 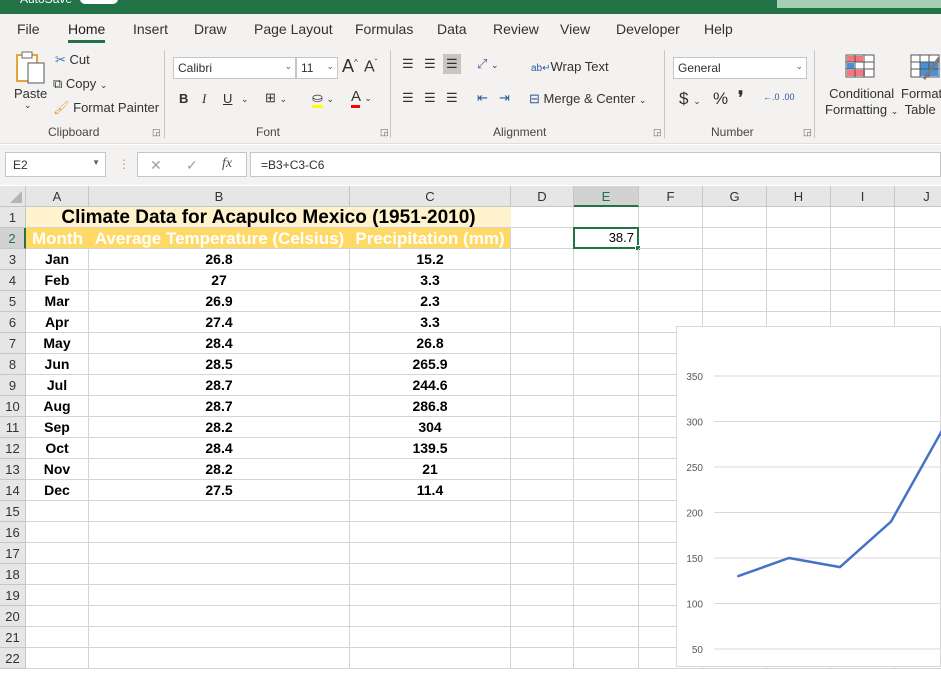 I want to click on cell-b15, so click(x=219, y=511).